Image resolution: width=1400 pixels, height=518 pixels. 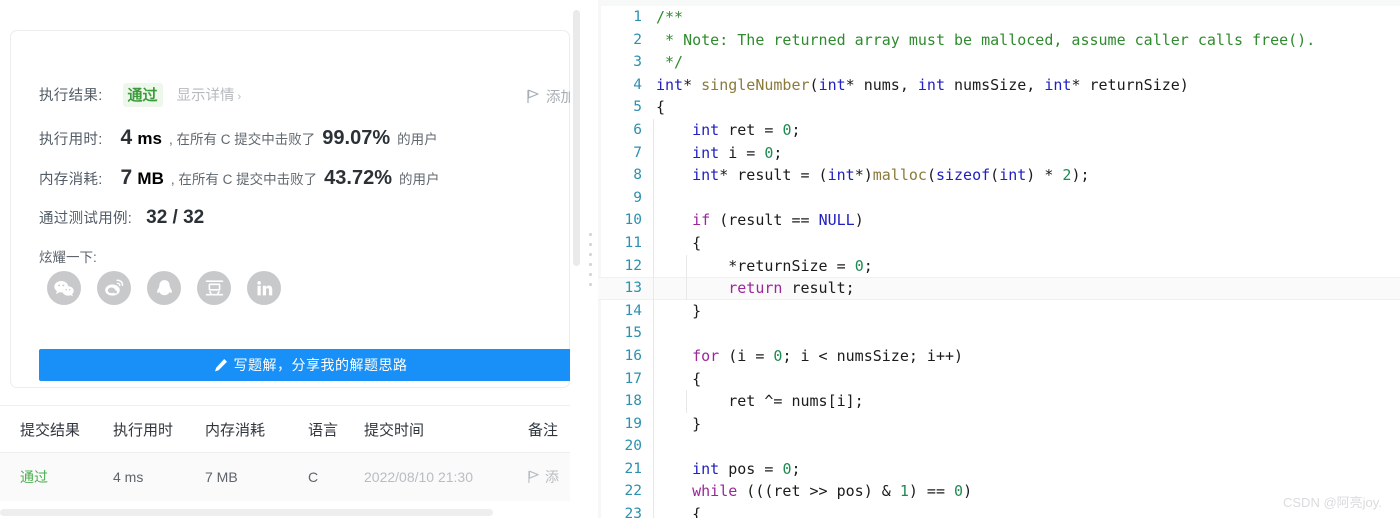 What do you see at coordinates (999, 424) in the screenshot?
I see `code-line: 19 }` at bounding box center [999, 424].